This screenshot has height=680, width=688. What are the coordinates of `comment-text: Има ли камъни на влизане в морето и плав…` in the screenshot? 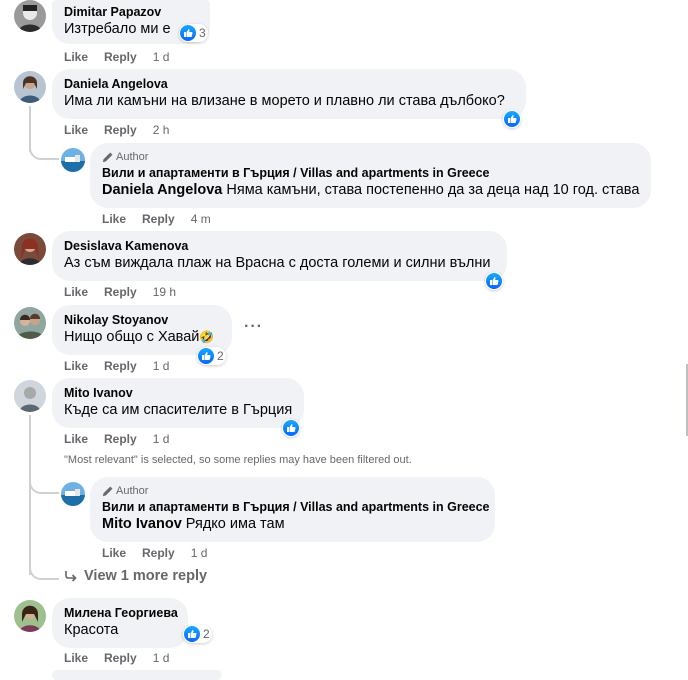 It's located at (284, 101).